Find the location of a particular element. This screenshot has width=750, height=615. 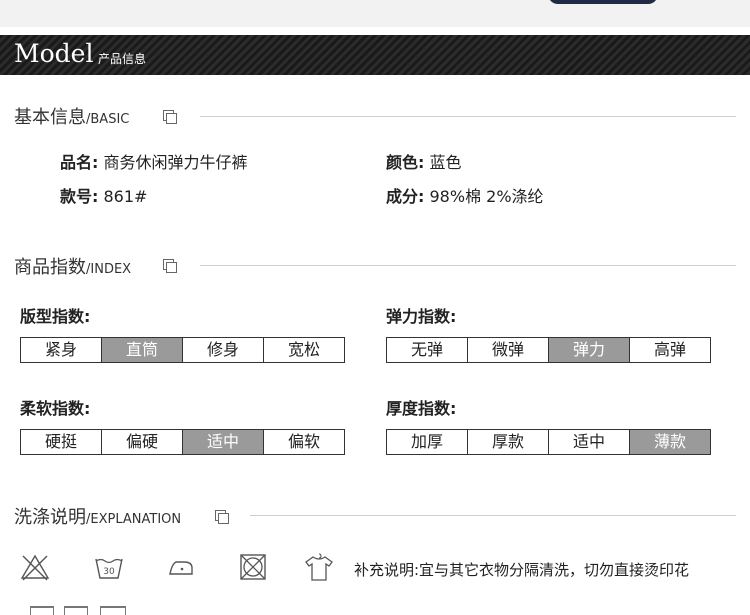

softness-option-selected: 适中 is located at coordinates (223, 442).